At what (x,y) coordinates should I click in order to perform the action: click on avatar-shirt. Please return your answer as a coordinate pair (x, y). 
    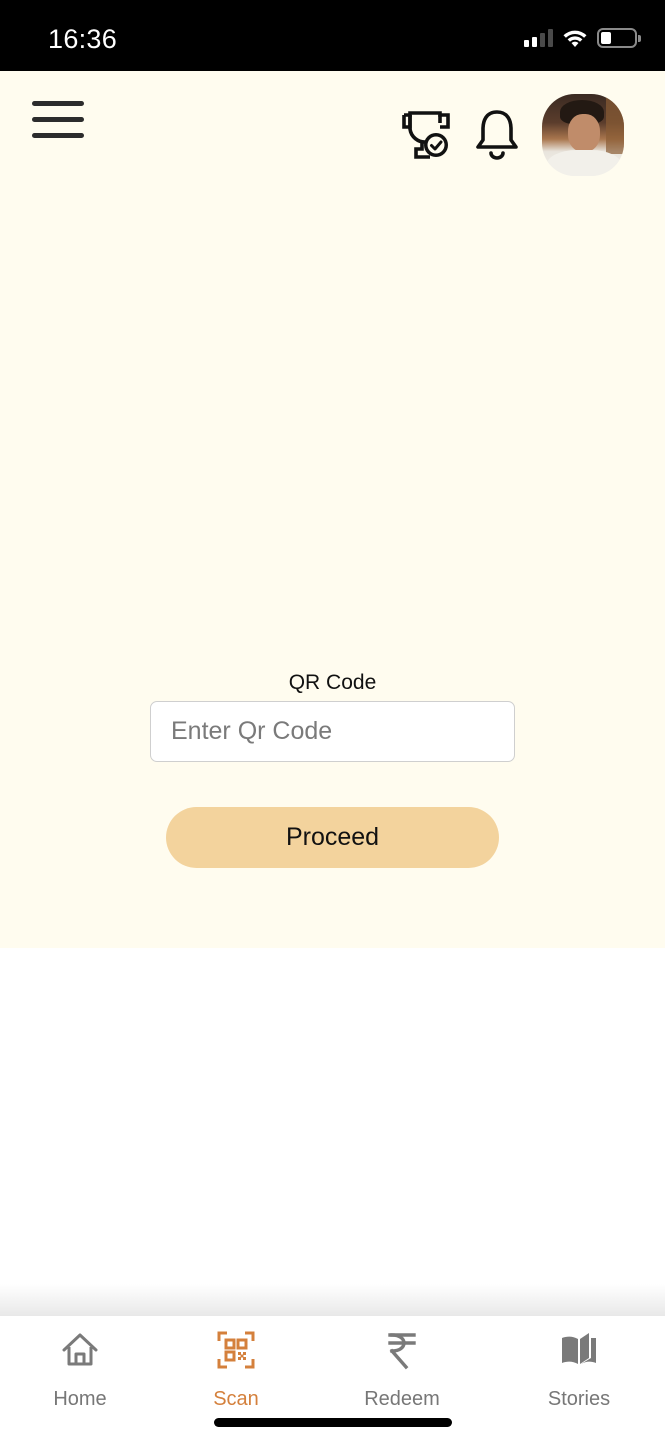
    Looking at the image, I should click on (584, 163).